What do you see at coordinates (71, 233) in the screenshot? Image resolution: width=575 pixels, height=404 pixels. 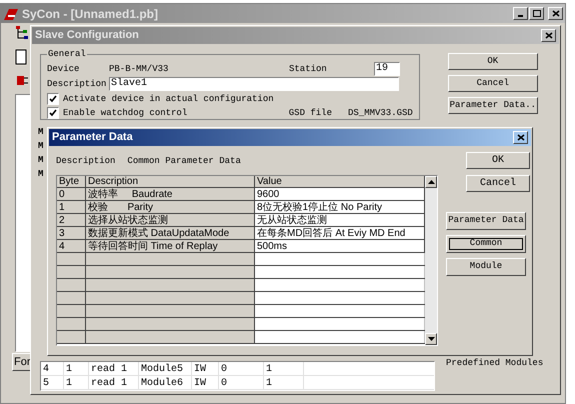 I see `table-cell: 3` at bounding box center [71, 233].